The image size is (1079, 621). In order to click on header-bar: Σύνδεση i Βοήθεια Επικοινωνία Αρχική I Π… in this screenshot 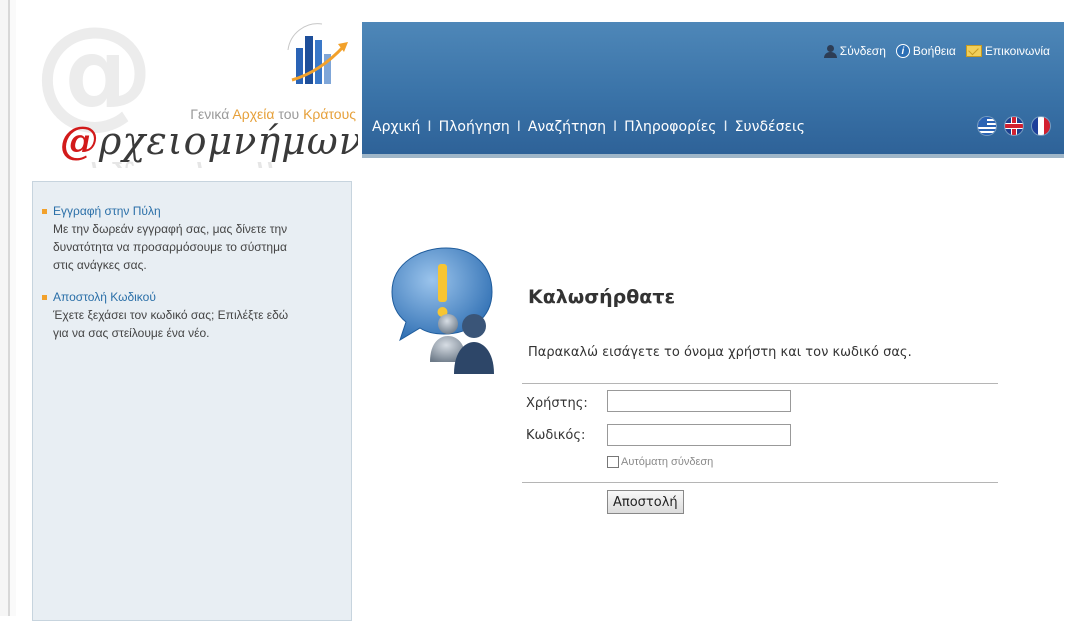, I will do `click(713, 90)`.